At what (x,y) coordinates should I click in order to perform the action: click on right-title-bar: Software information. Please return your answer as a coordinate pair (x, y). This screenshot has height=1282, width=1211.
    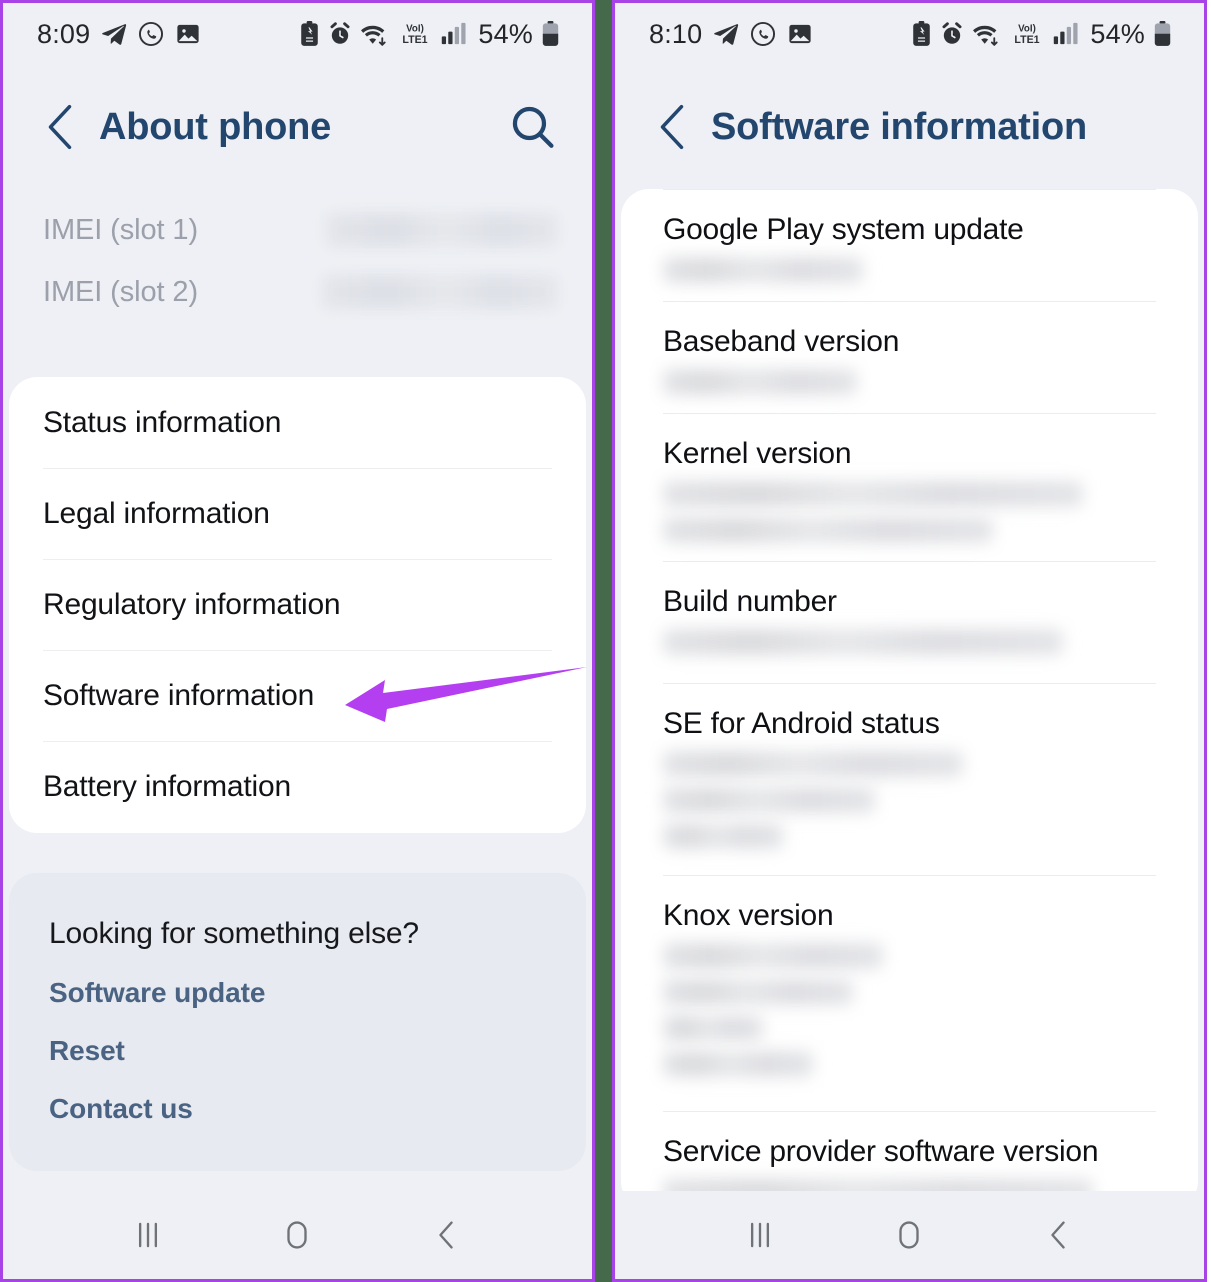
    Looking at the image, I should click on (909, 127).